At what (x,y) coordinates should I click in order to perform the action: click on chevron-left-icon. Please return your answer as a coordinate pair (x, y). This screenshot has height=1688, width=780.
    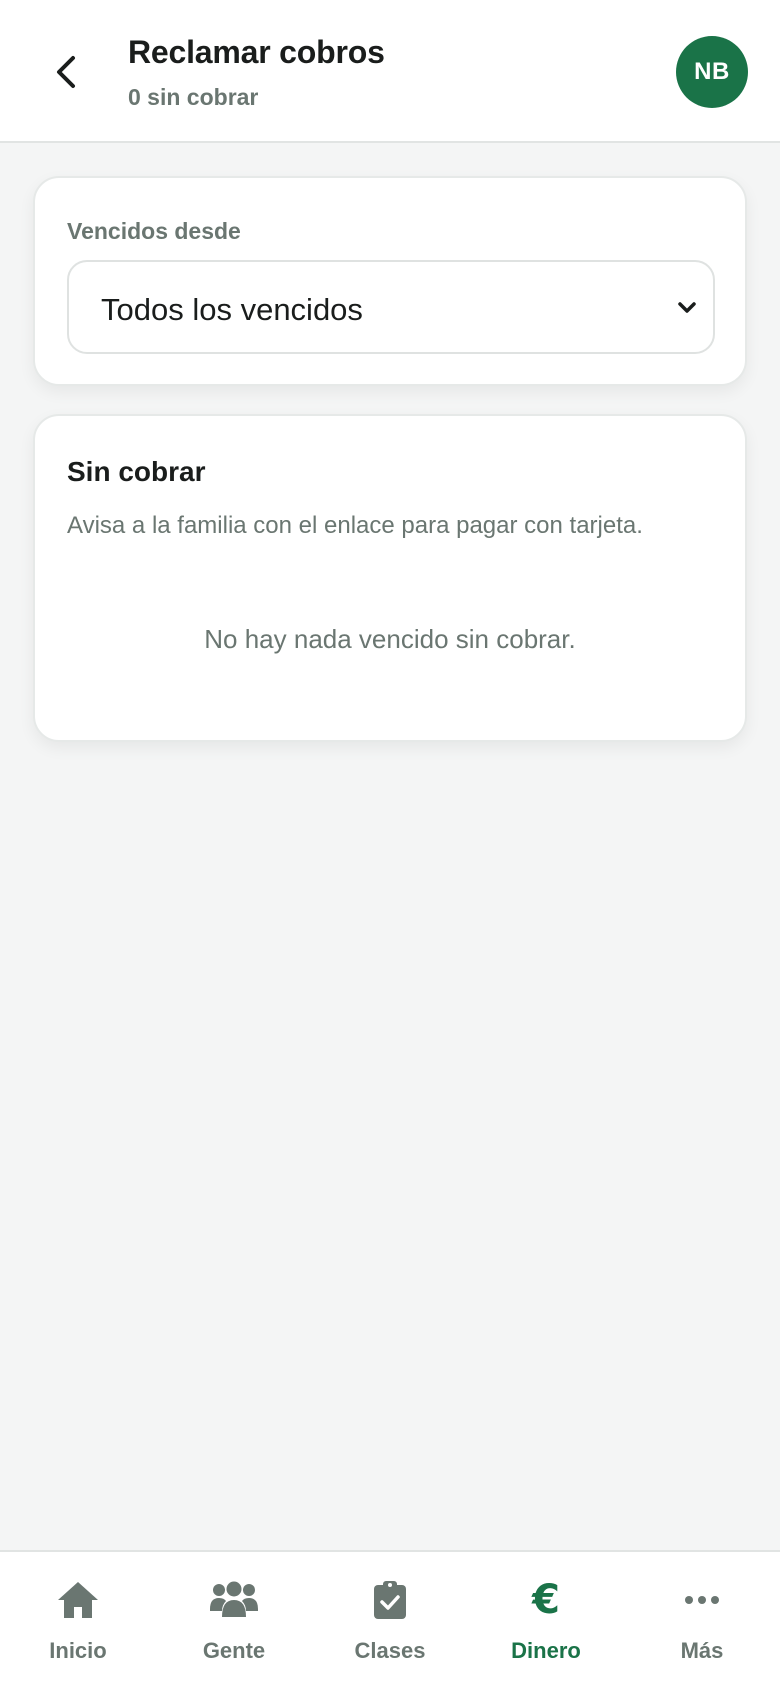
    Looking at the image, I should click on (66, 72).